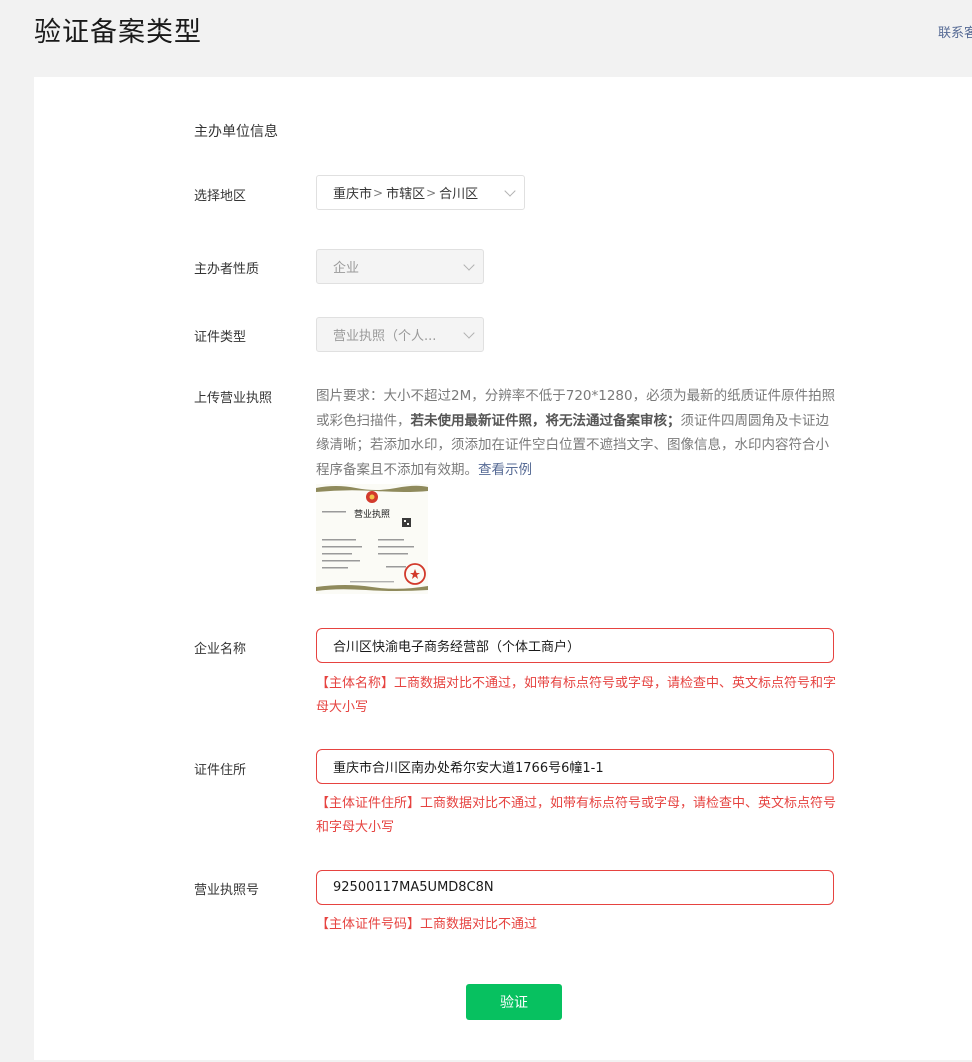 The height and width of the screenshot is (1062, 972). What do you see at coordinates (955, 31) in the screenshot?
I see `contact-service-link: 联系客服` at bounding box center [955, 31].